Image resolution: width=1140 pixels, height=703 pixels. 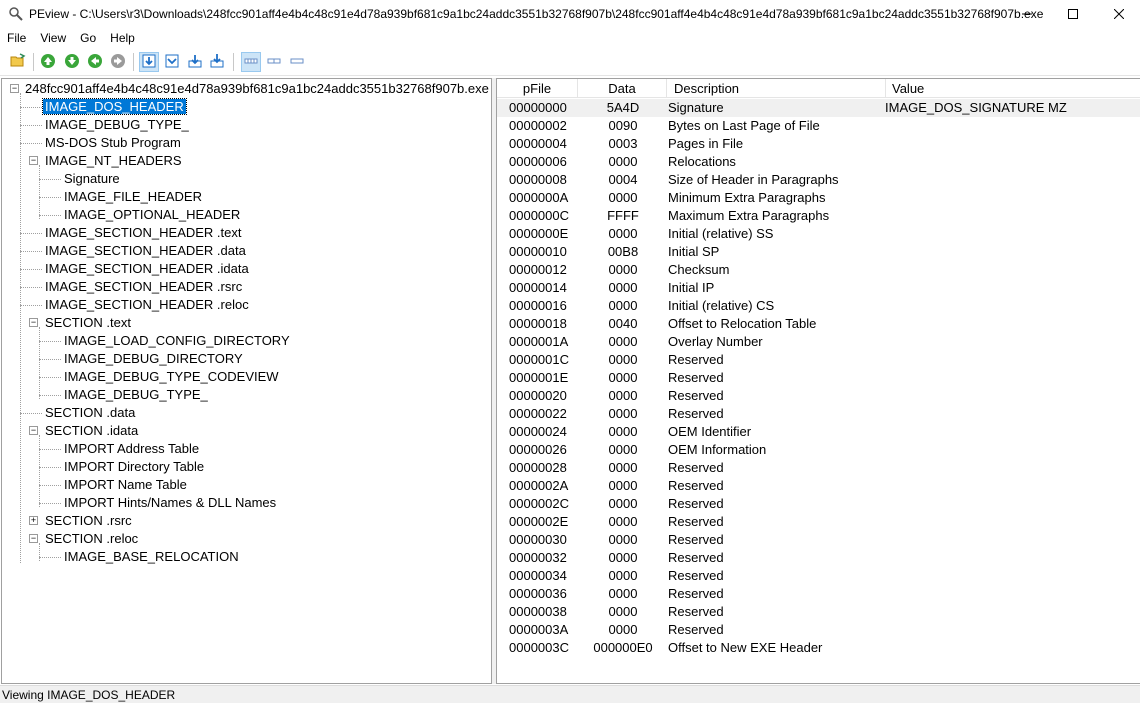 I want to click on table-row: 00000026 0000 OEM Information, so click(x=818, y=450).